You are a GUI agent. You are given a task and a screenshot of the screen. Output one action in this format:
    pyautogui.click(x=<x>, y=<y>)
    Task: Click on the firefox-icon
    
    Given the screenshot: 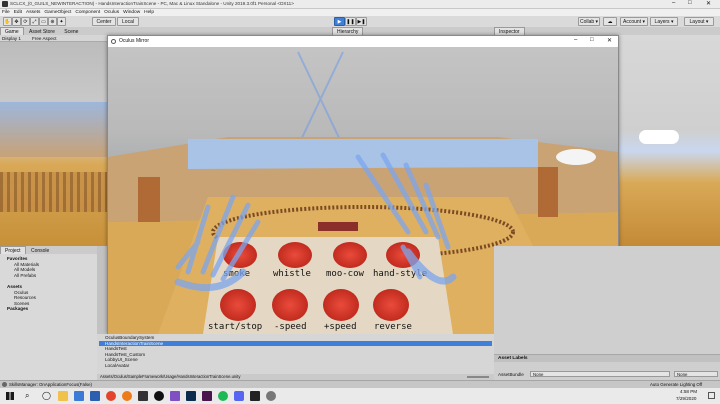 What is the action you would take?
    pyautogui.click(x=127, y=396)
    